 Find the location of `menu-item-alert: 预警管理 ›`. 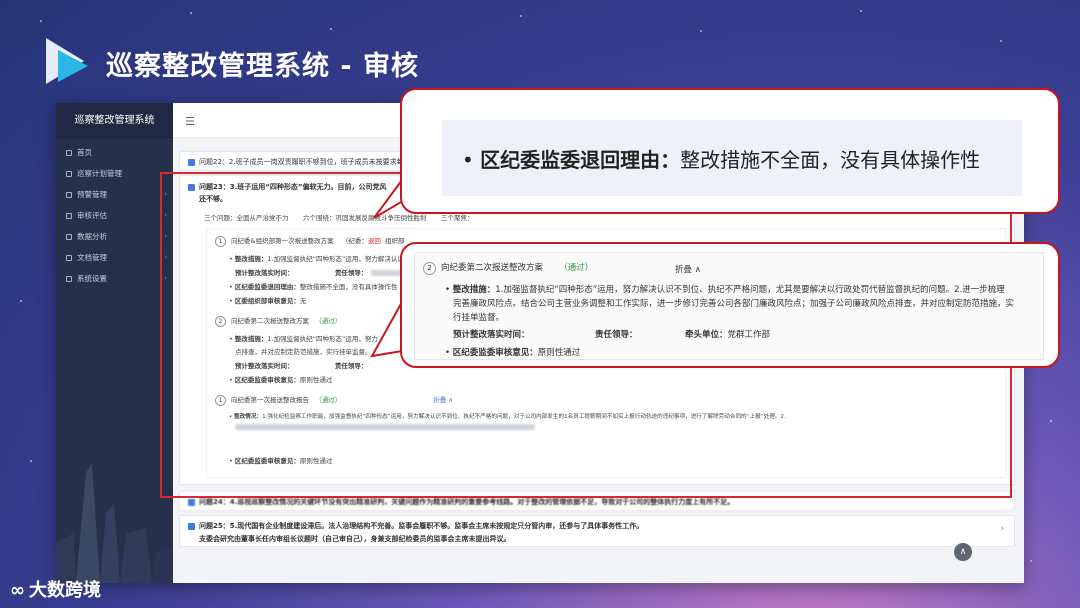

menu-item-alert: 预警管理 › is located at coordinates (114, 194).